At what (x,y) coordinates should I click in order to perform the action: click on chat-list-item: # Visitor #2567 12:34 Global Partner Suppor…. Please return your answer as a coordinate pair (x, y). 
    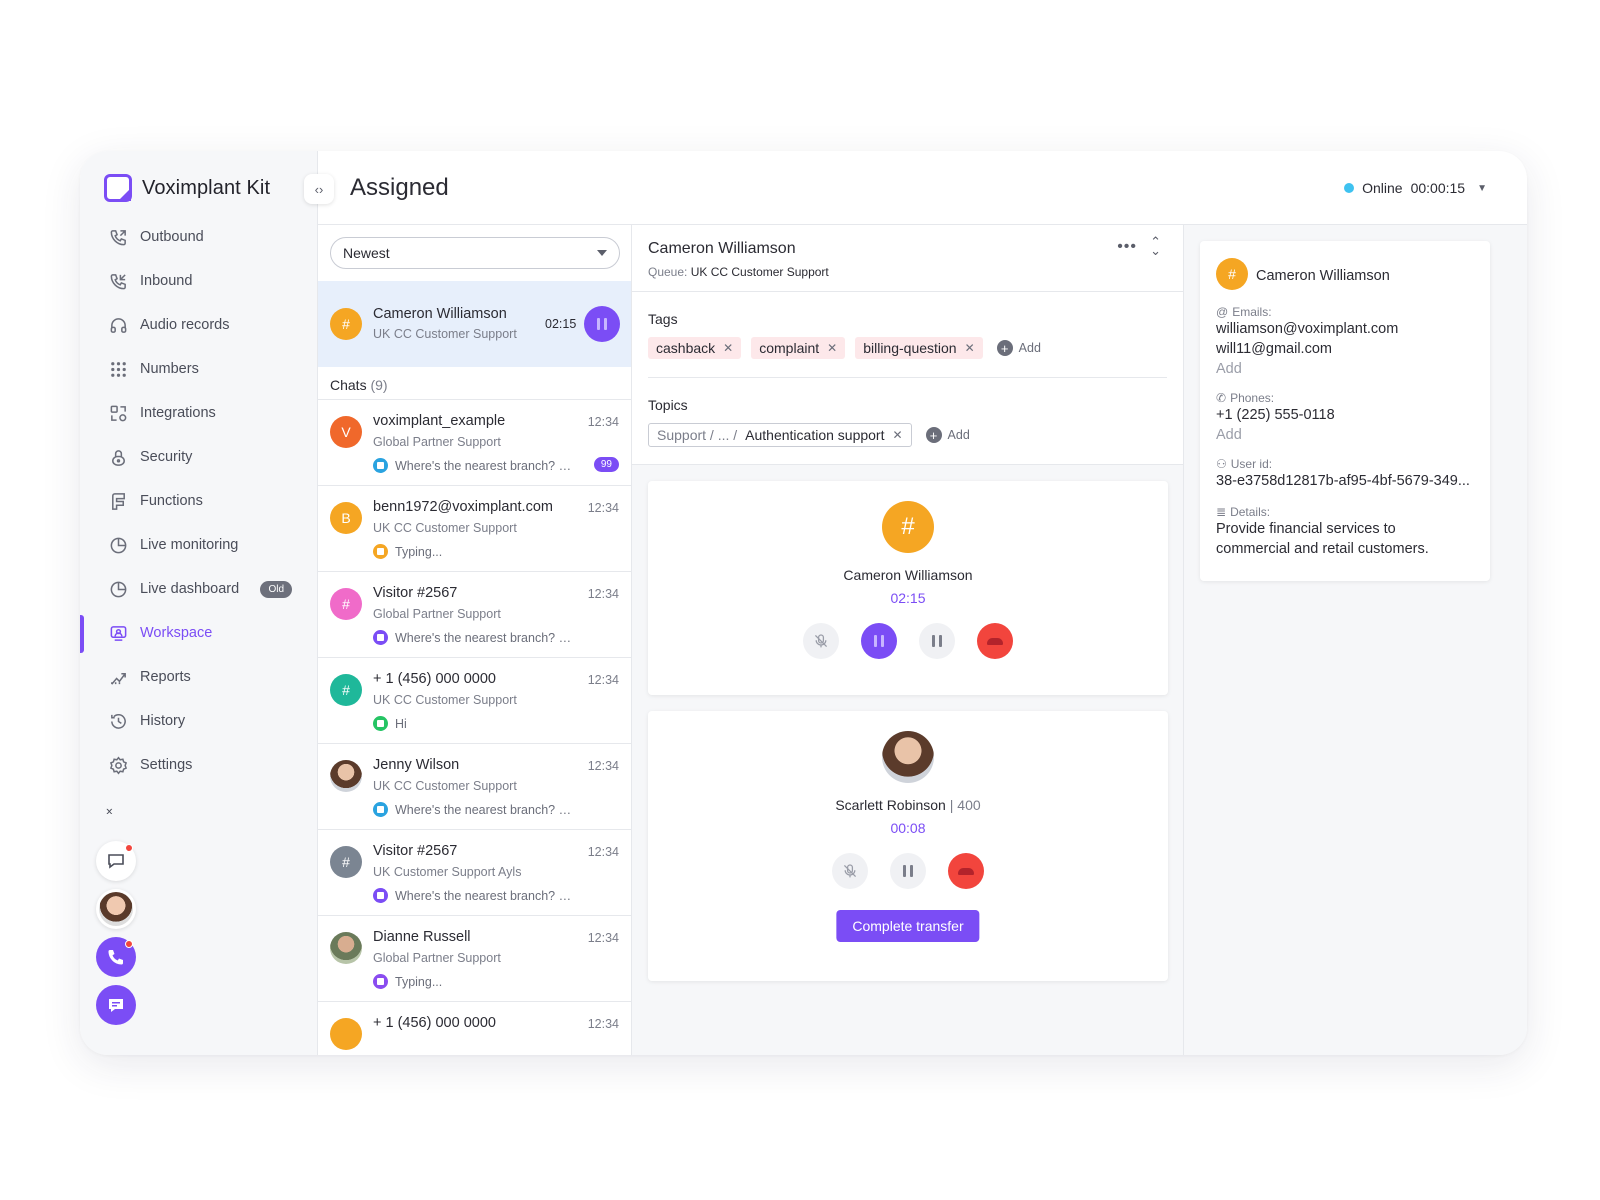
    Looking at the image, I should click on (474, 615).